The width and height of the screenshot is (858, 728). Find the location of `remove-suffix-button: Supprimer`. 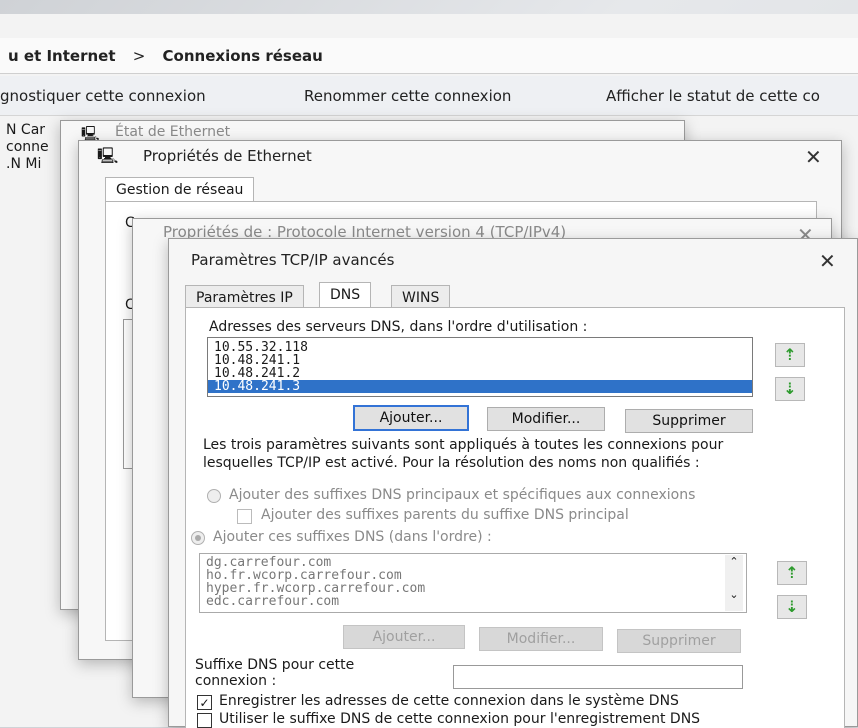

remove-suffix-button: Supprimer is located at coordinates (679, 641).